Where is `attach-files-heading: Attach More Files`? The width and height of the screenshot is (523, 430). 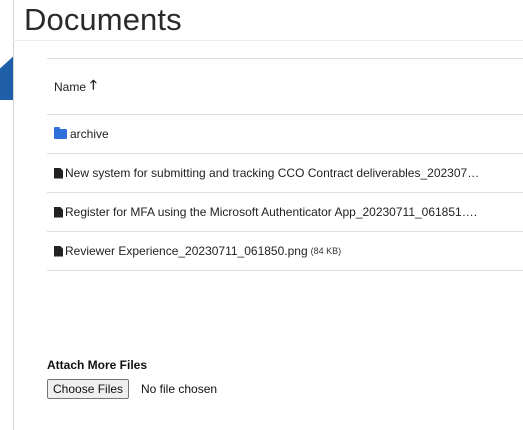
attach-files-heading: Attach More Files is located at coordinates (97, 365).